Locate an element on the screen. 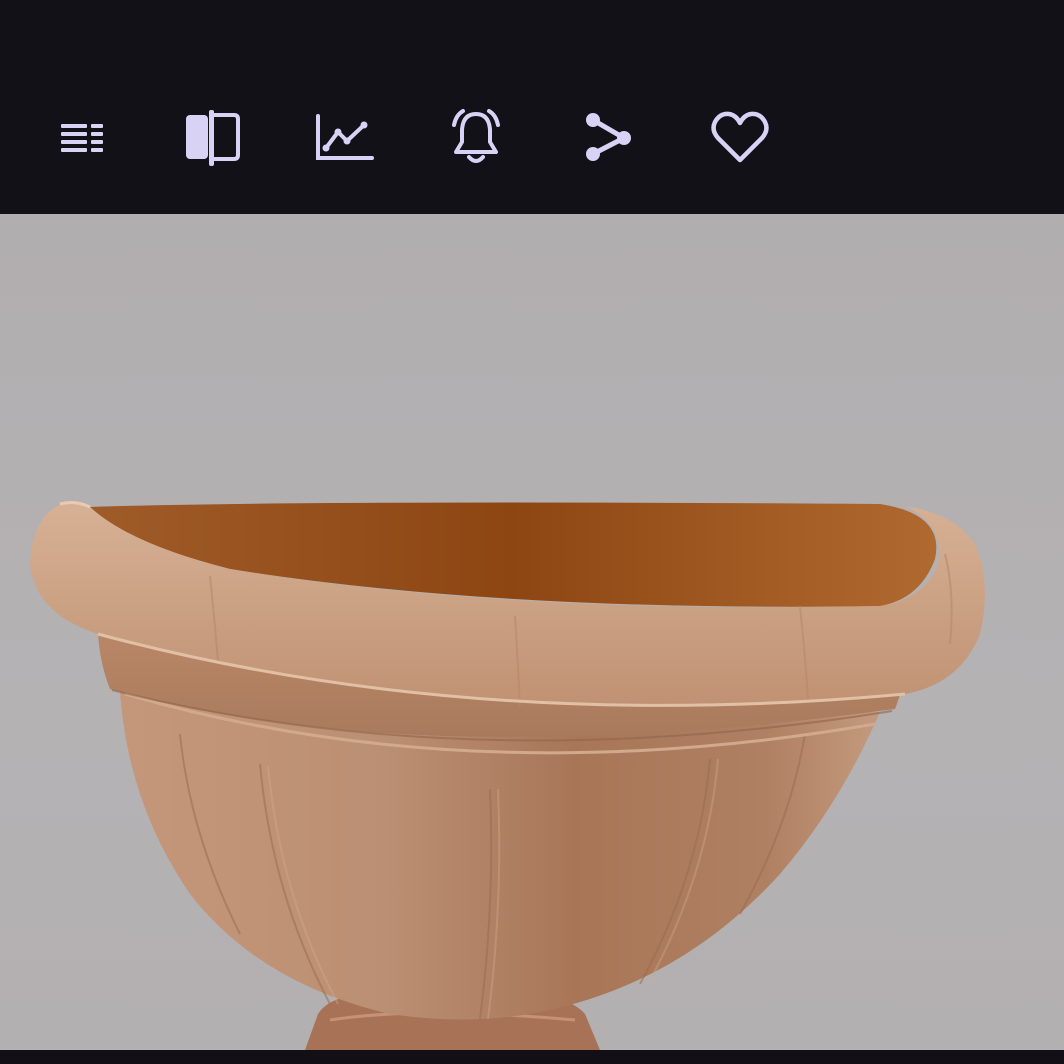 The width and height of the screenshot is (1064, 1064). list-button is located at coordinates (82, 138).